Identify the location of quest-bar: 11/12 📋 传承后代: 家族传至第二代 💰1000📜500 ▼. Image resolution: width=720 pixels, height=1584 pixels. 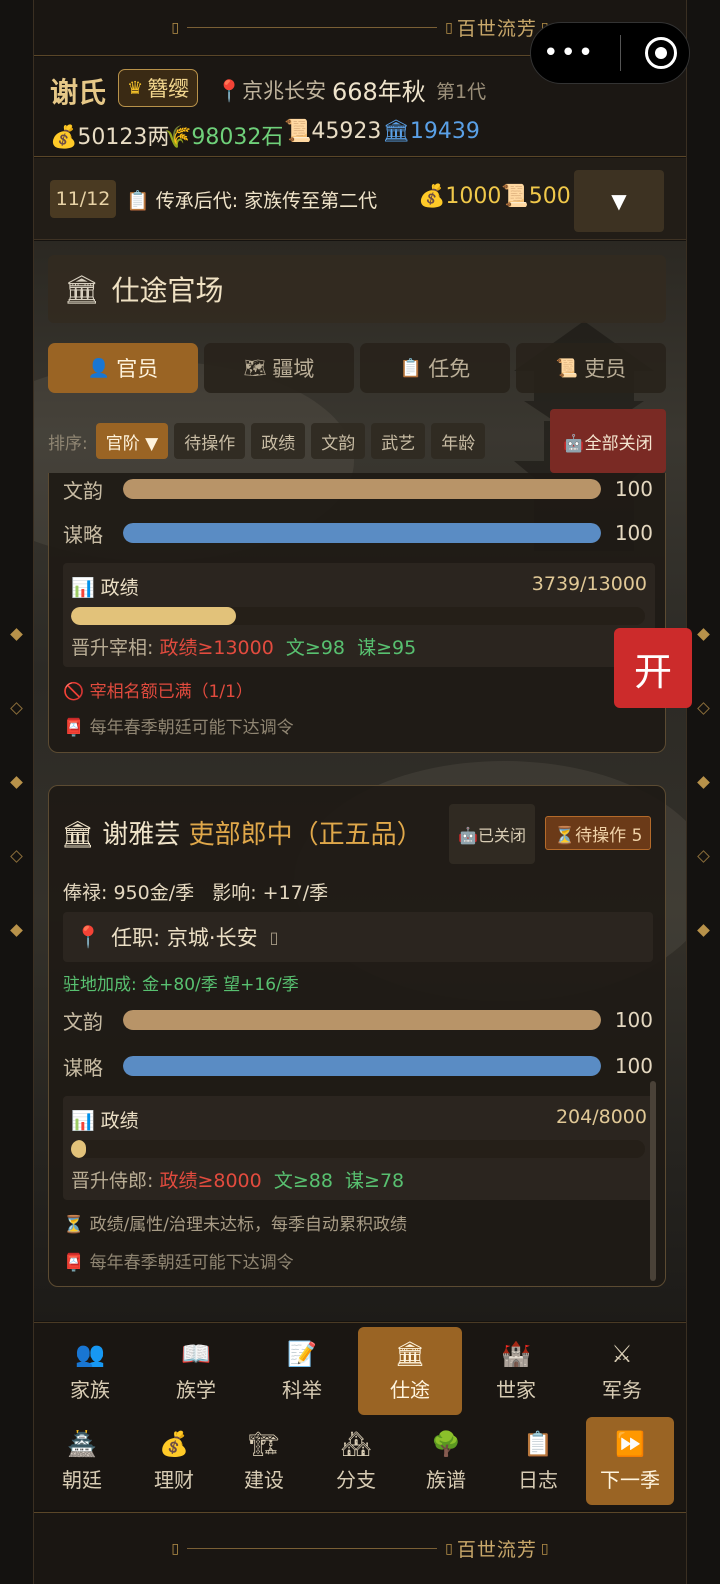
(360, 199).